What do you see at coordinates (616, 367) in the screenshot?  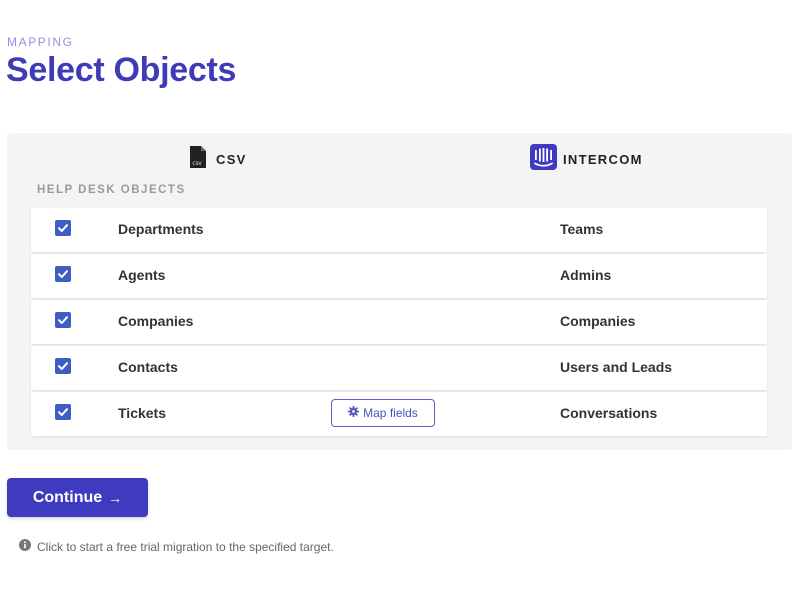 I see `target-object-name: Users and Leads` at bounding box center [616, 367].